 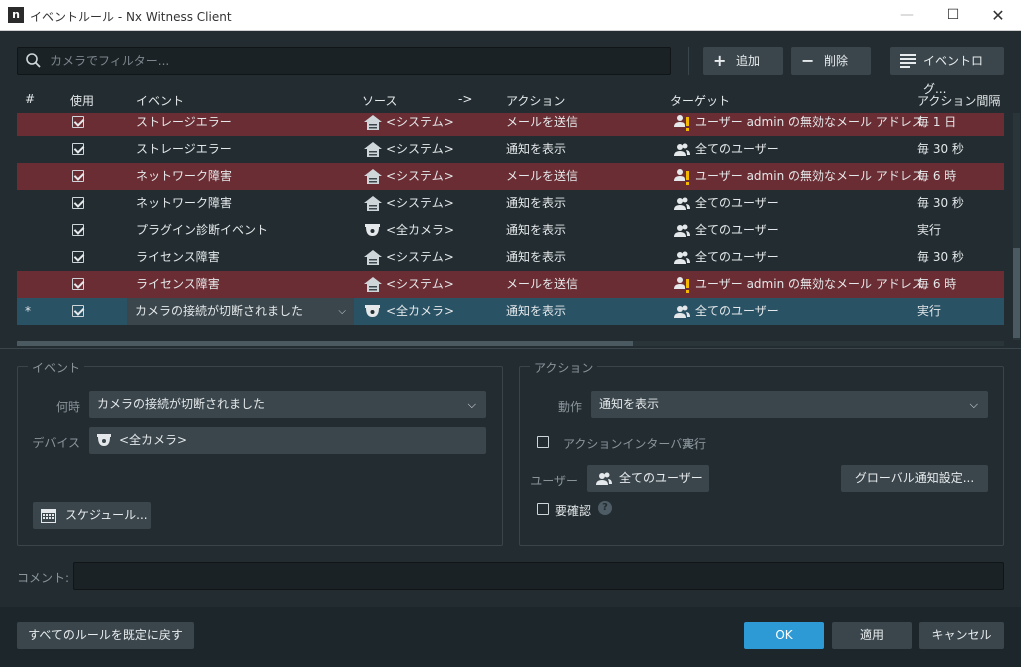 What do you see at coordinates (648, 478) in the screenshot?
I see `user-selector-button: 全てのユーザー` at bounding box center [648, 478].